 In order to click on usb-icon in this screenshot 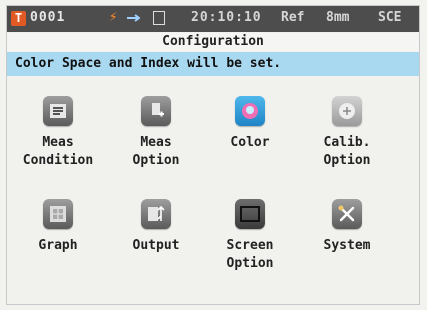, I will do `click(133, 18)`.